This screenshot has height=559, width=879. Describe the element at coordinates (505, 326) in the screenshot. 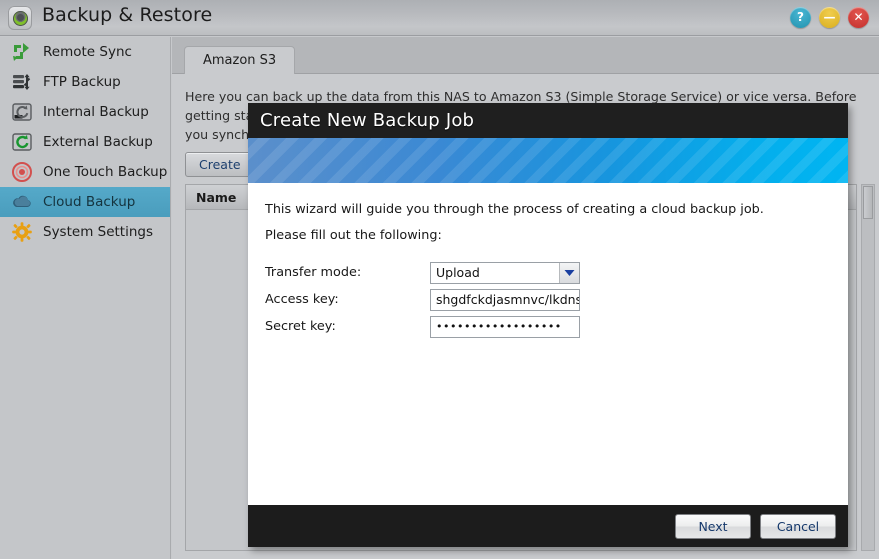

I see `secret-key-input: ••••••••••••••••••` at that location.